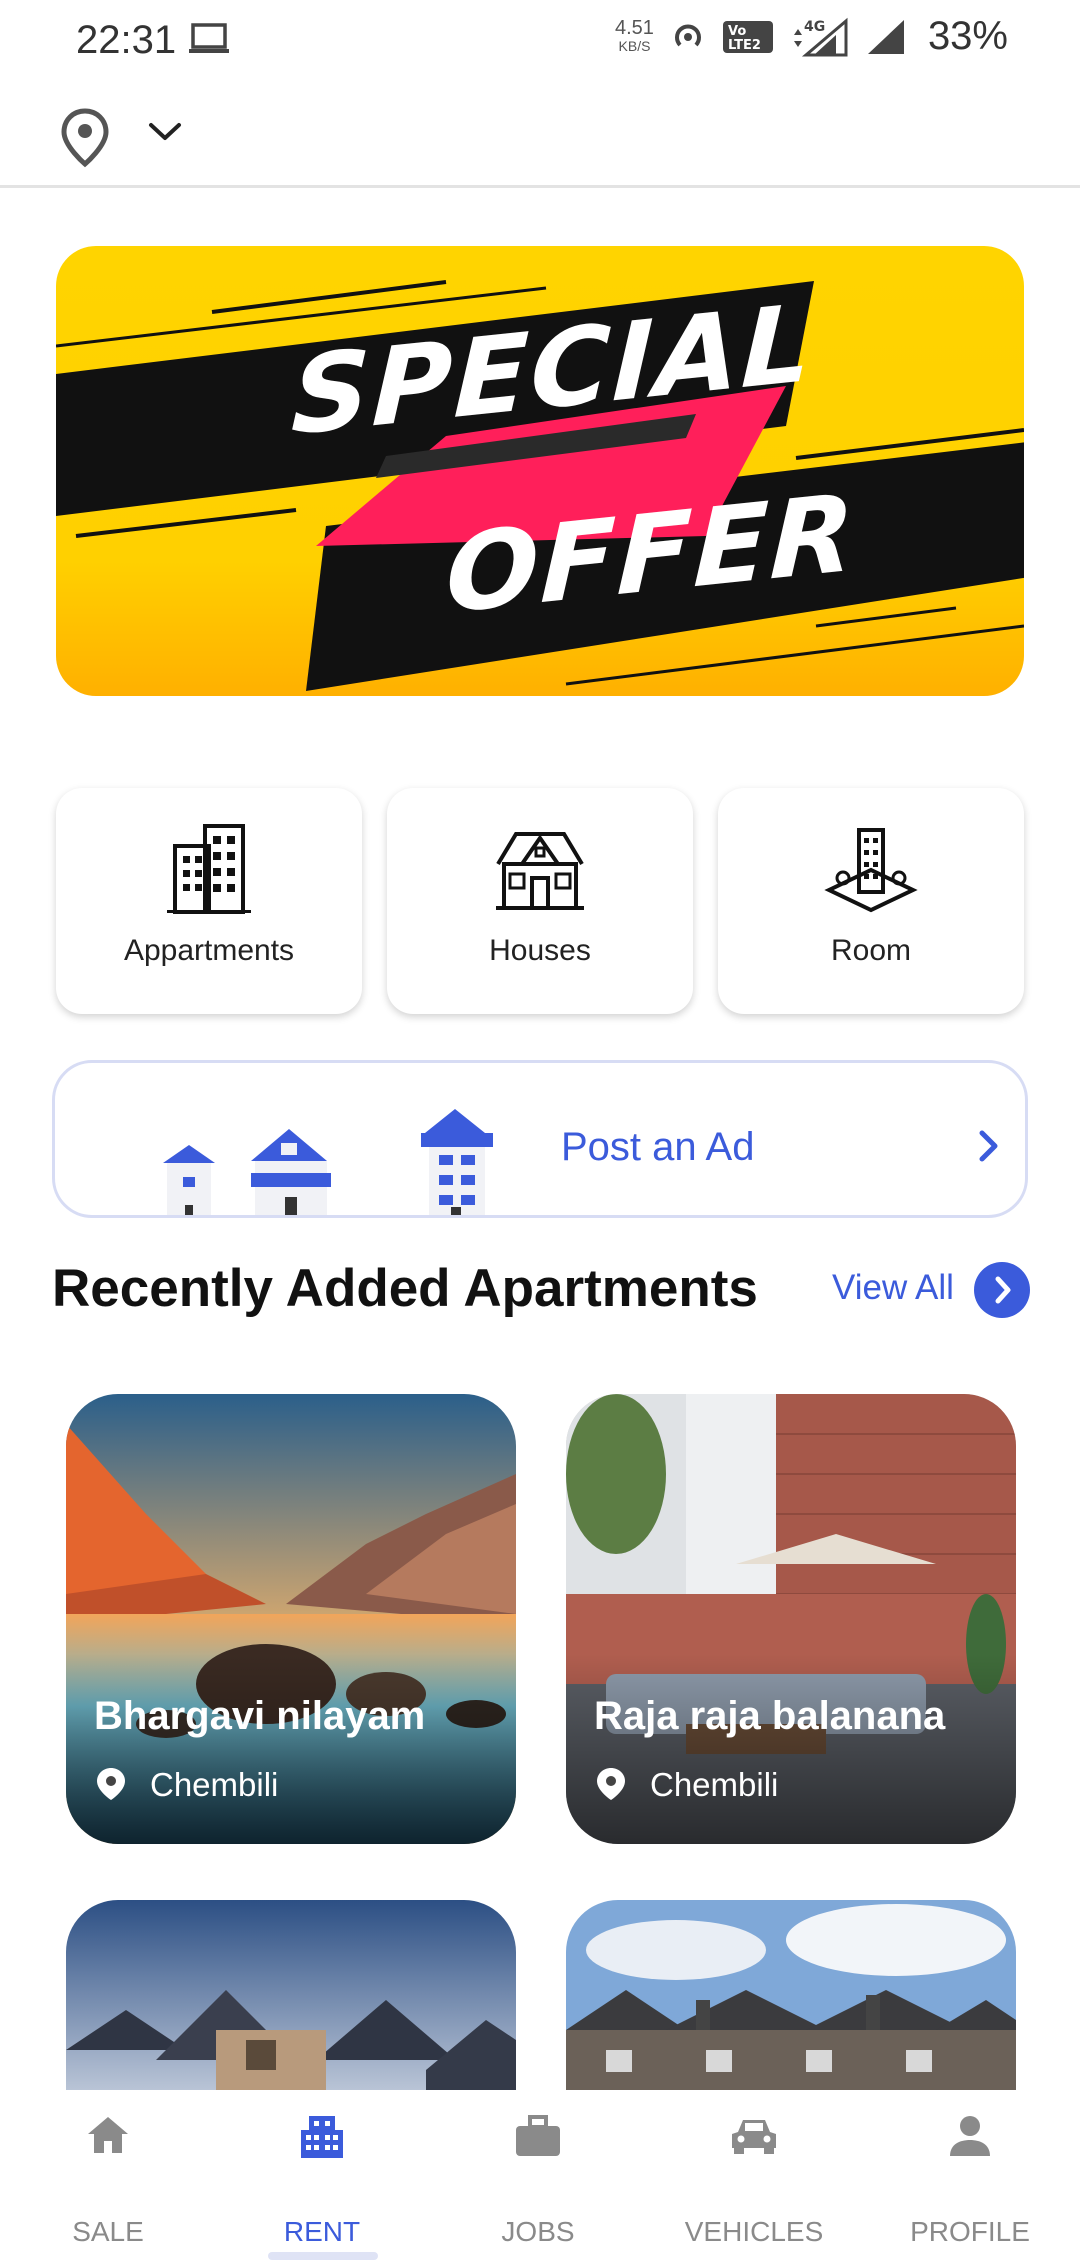 The image size is (1080, 2260). I want to click on person-icon, so click(970, 2136).